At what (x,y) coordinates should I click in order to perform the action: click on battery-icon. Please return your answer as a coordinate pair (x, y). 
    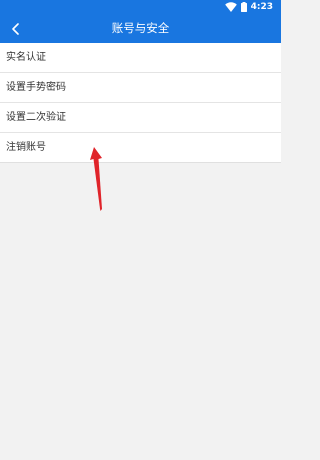
    Looking at the image, I should click on (243, 7).